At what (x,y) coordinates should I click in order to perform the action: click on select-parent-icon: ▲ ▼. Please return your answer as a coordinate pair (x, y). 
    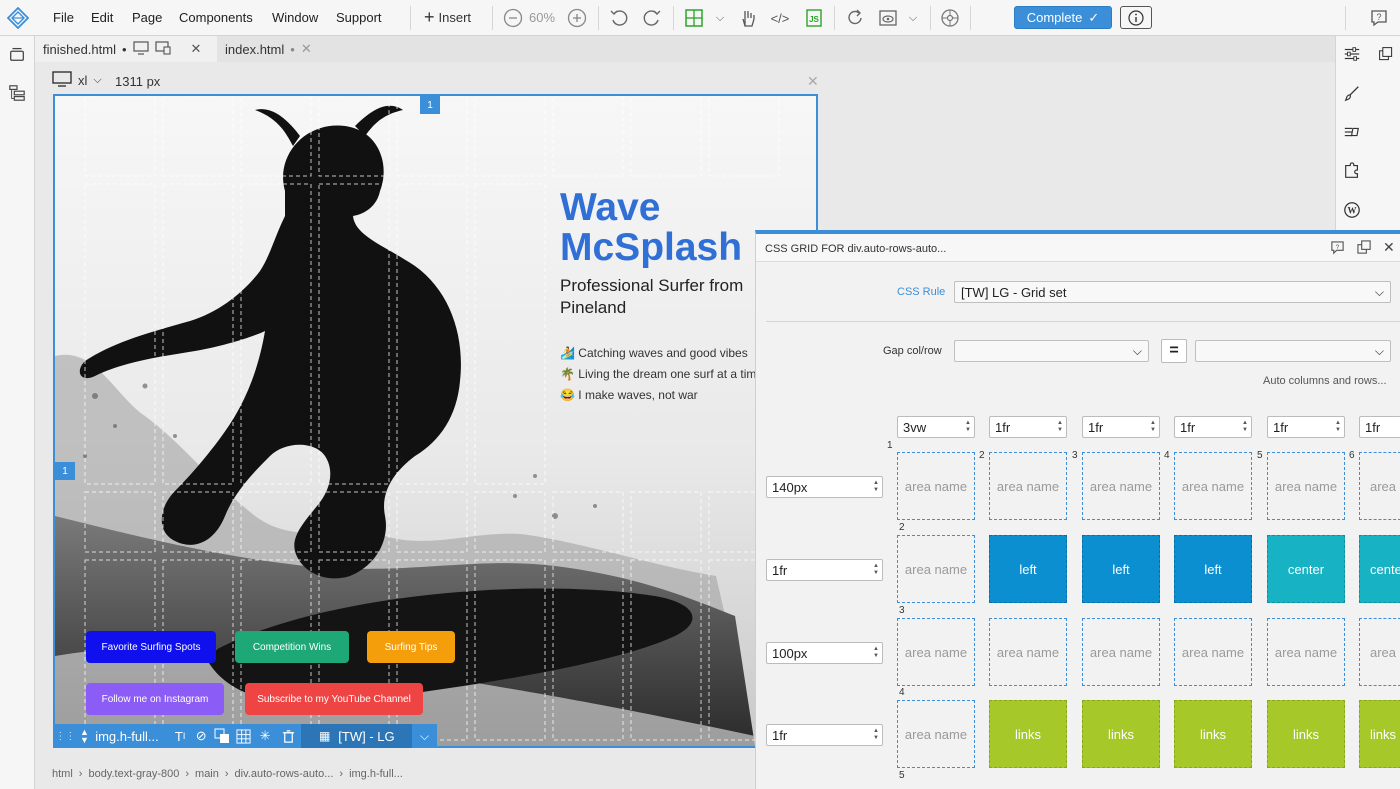
    Looking at the image, I should click on (84, 736).